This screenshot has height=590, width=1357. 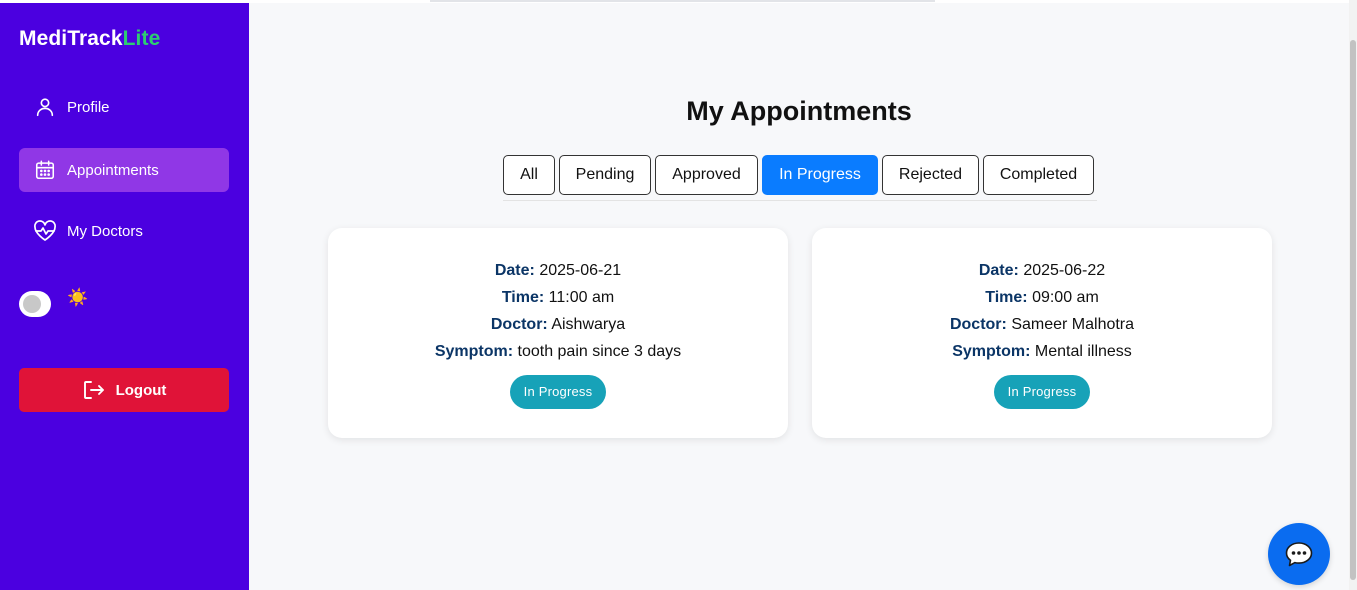 What do you see at coordinates (599, 351) in the screenshot?
I see `symptom-value: tooth pain since 3 days` at bounding box center [599, 351].